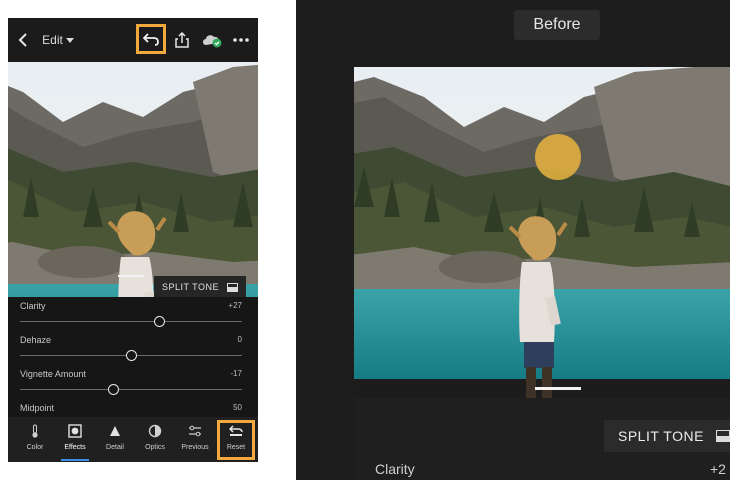  I want to click on tab-optics: Optics, so click(155, 442).